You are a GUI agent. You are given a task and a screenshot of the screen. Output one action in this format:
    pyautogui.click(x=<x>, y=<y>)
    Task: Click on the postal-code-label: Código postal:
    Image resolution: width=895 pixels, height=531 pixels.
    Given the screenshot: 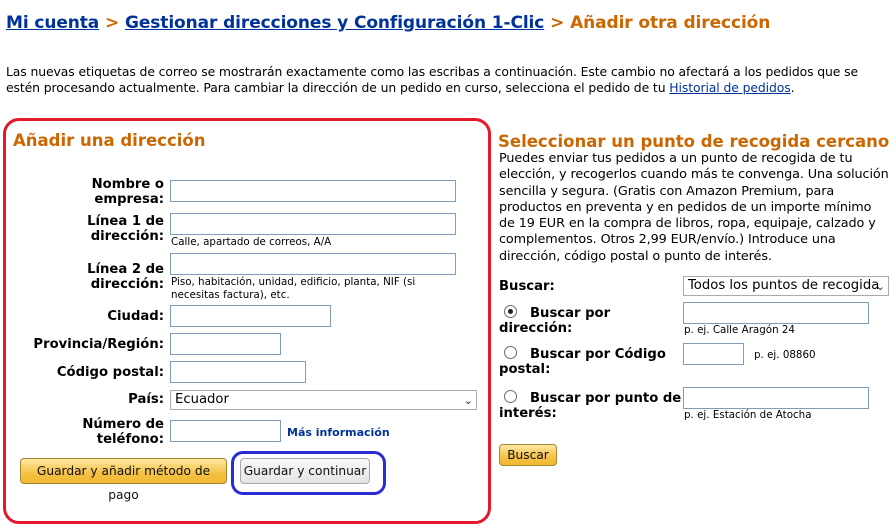 What is the action you would take?
    pyautogui.click(x=110, y=372)
    